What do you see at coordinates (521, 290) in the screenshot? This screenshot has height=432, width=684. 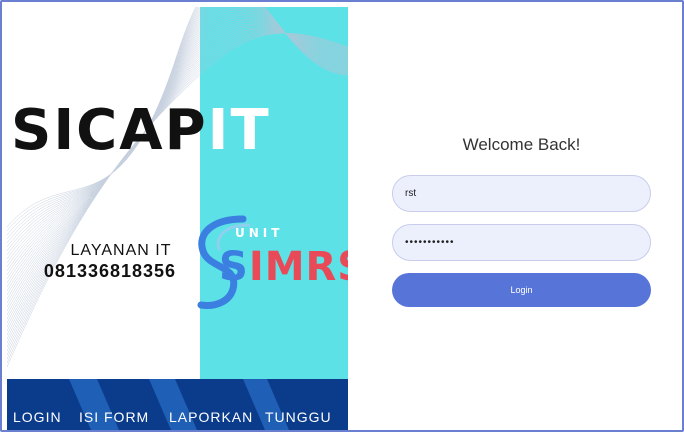 I see `login-button: Login` at bounding box center [521, 290].